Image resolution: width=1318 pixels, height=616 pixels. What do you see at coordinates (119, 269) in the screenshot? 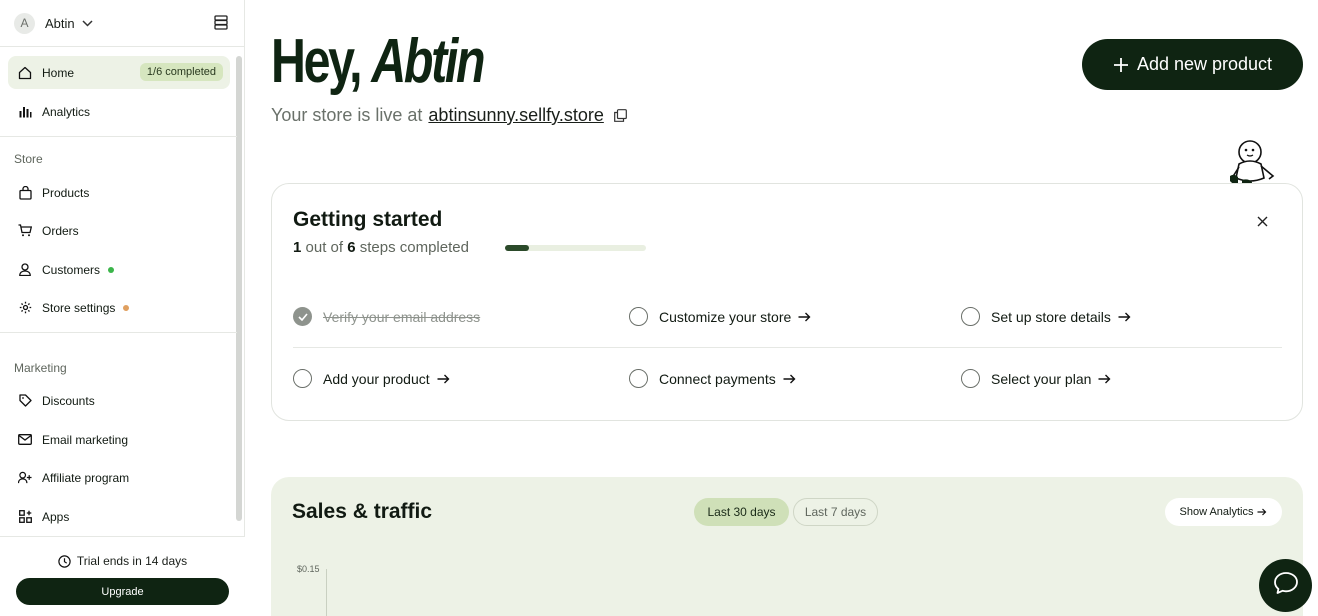
I see `sidebar-item-customers: Customers` at bounding box center [119, 269].